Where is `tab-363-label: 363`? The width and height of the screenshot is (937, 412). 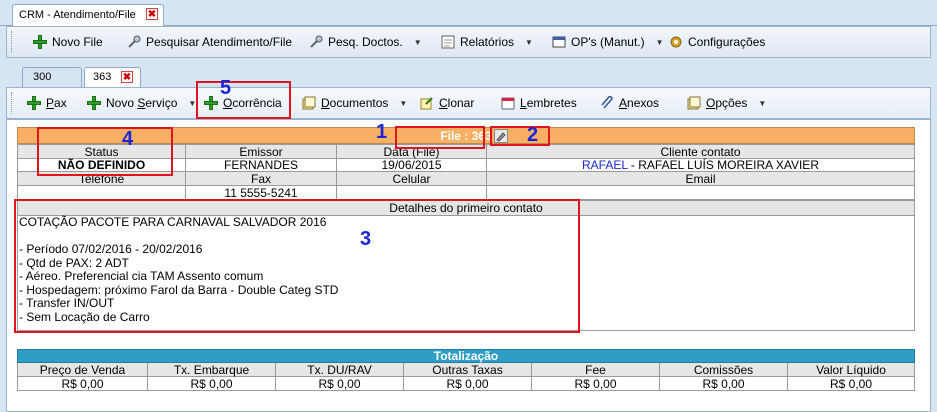
tab-363-label: 363 is located at coordinates (102, 77).